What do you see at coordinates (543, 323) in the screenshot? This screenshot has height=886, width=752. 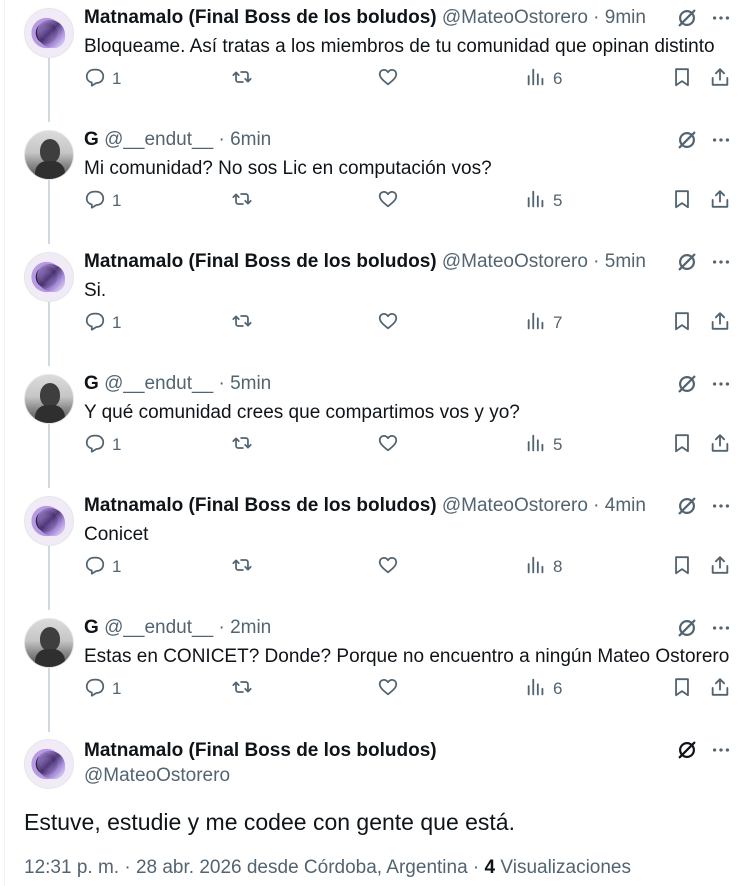 I see `views-button: 7` at bounding box center [543, 323].